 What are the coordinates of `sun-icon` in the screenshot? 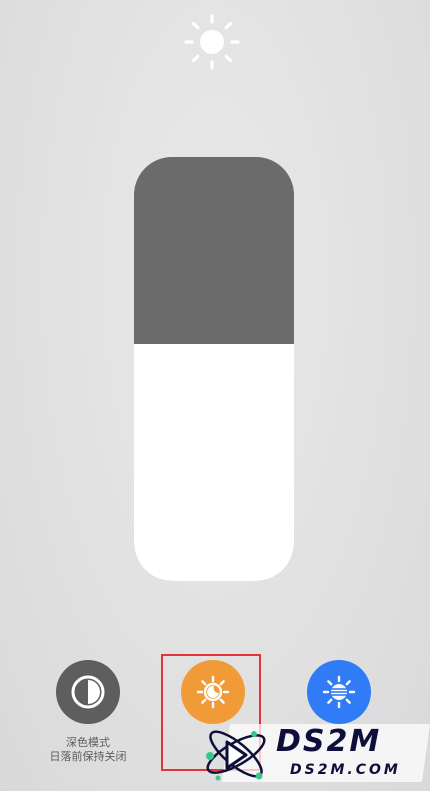 It's located at (212, 42).